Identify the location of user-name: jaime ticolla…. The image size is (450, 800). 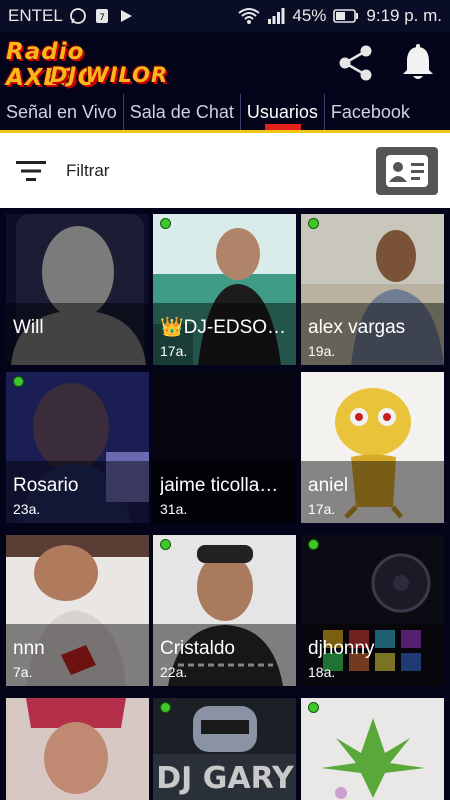
(219, 485).